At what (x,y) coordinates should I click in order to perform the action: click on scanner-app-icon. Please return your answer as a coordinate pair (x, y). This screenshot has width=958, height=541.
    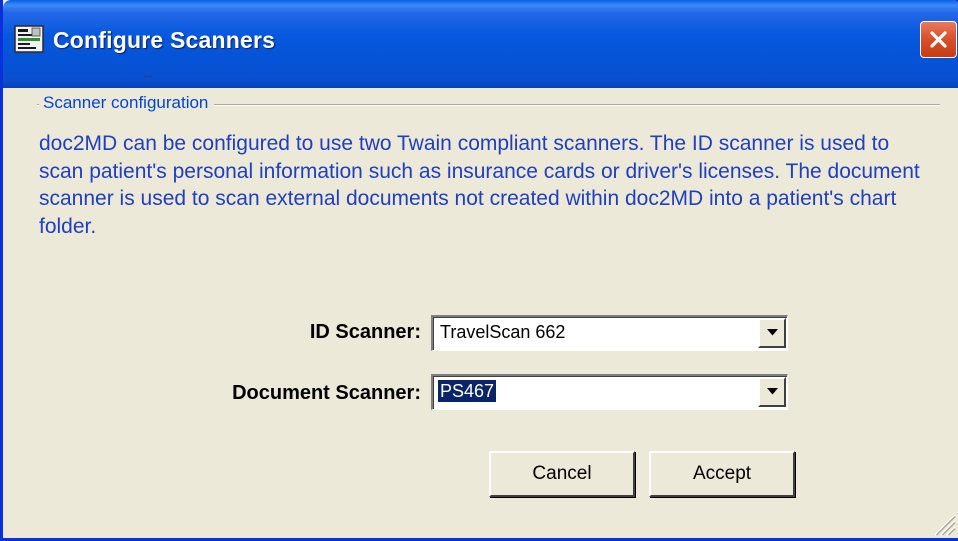
    Looking at the image, I should click on (29, 39).